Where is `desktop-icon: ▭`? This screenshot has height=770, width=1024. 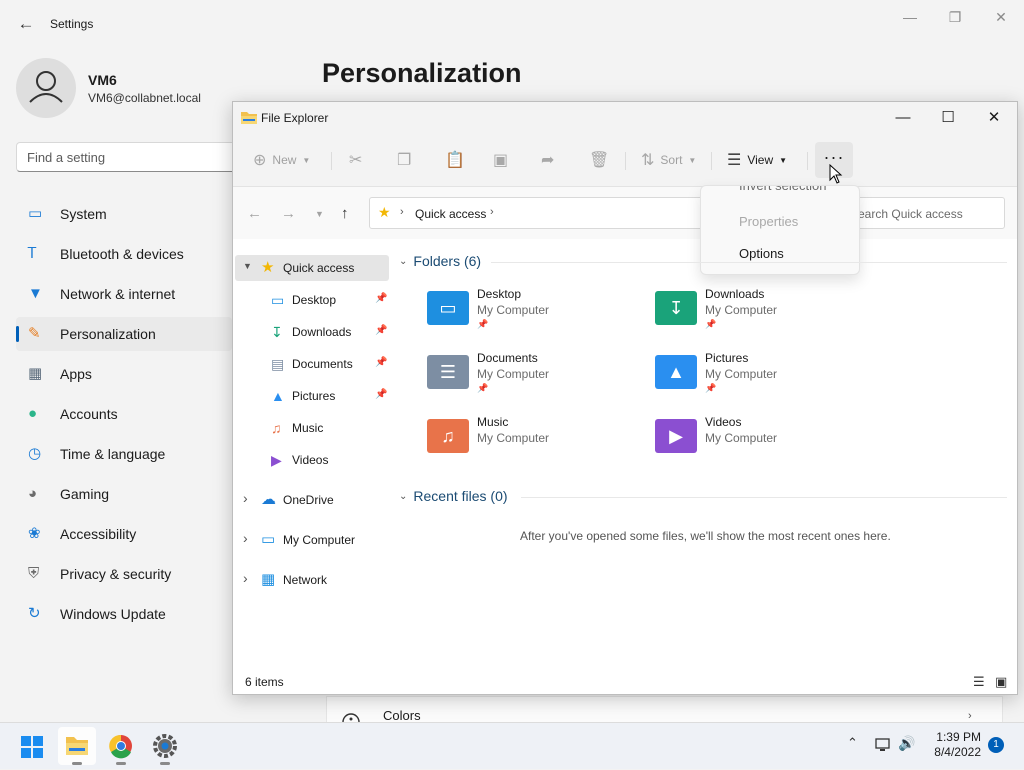
desktop-icon: ▭ is located at coordinates (278, 300).